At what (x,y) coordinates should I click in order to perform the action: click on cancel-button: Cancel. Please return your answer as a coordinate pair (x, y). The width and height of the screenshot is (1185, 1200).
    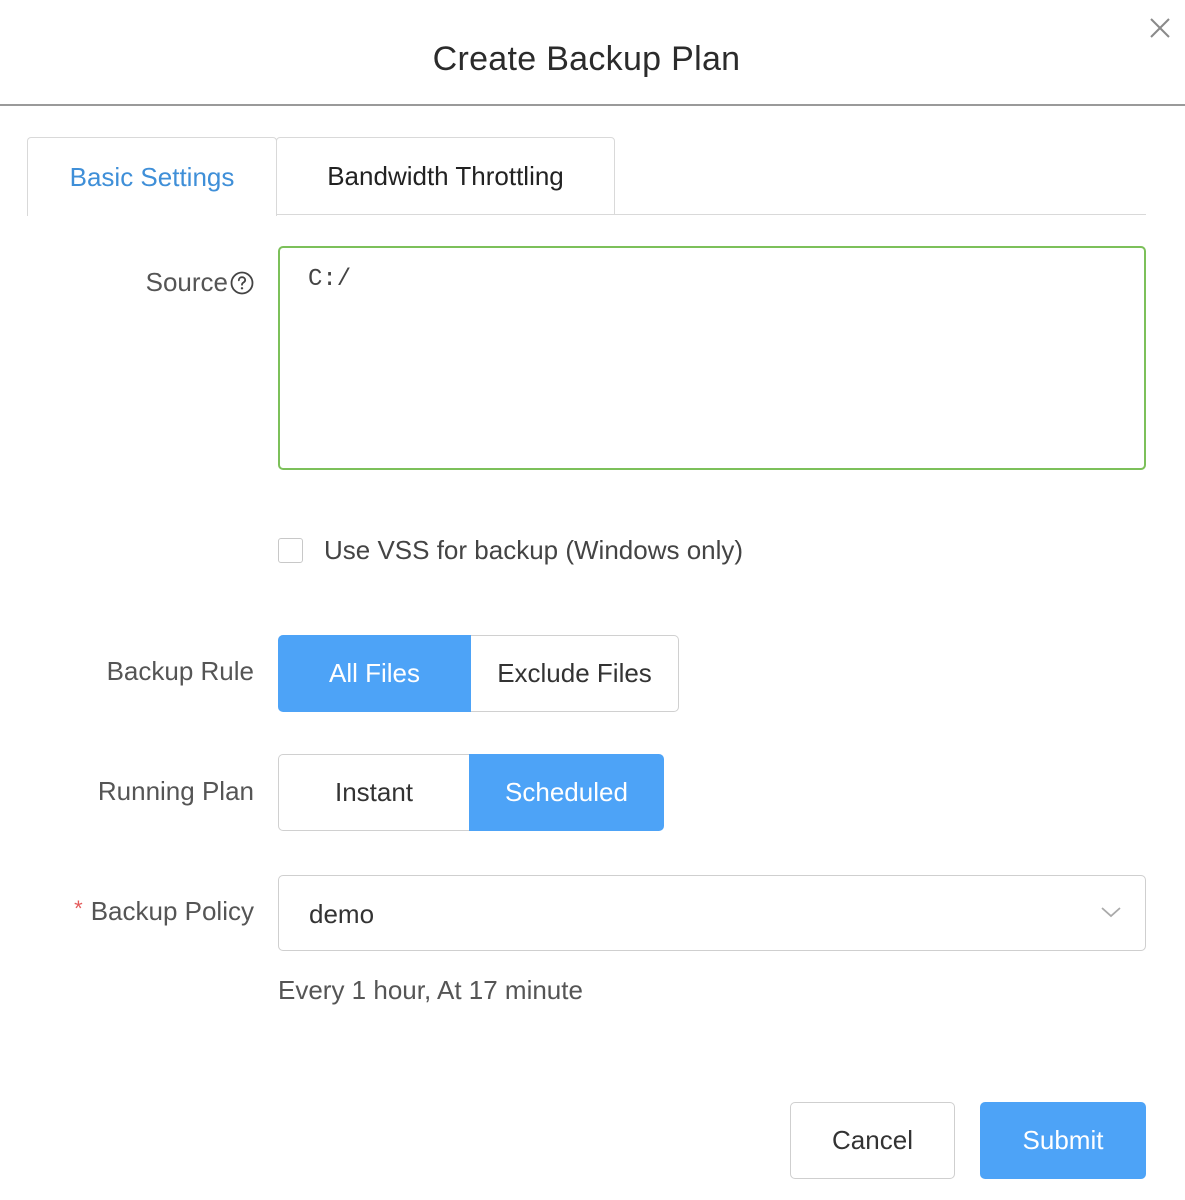
    Looking at the image, I should click on (872, 1140).